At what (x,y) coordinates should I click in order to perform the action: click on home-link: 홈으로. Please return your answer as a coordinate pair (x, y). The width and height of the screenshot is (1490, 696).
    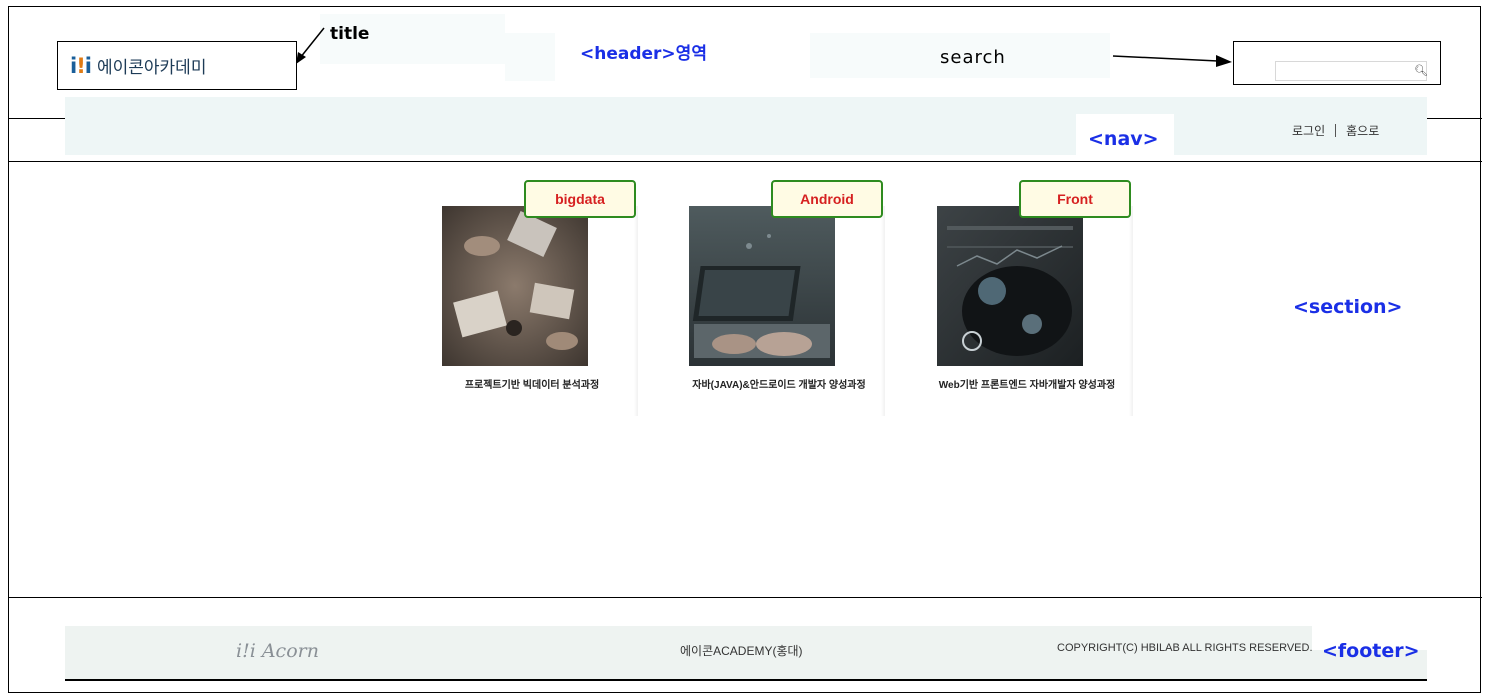
    Looking at the image, I should click on (1362, 130).